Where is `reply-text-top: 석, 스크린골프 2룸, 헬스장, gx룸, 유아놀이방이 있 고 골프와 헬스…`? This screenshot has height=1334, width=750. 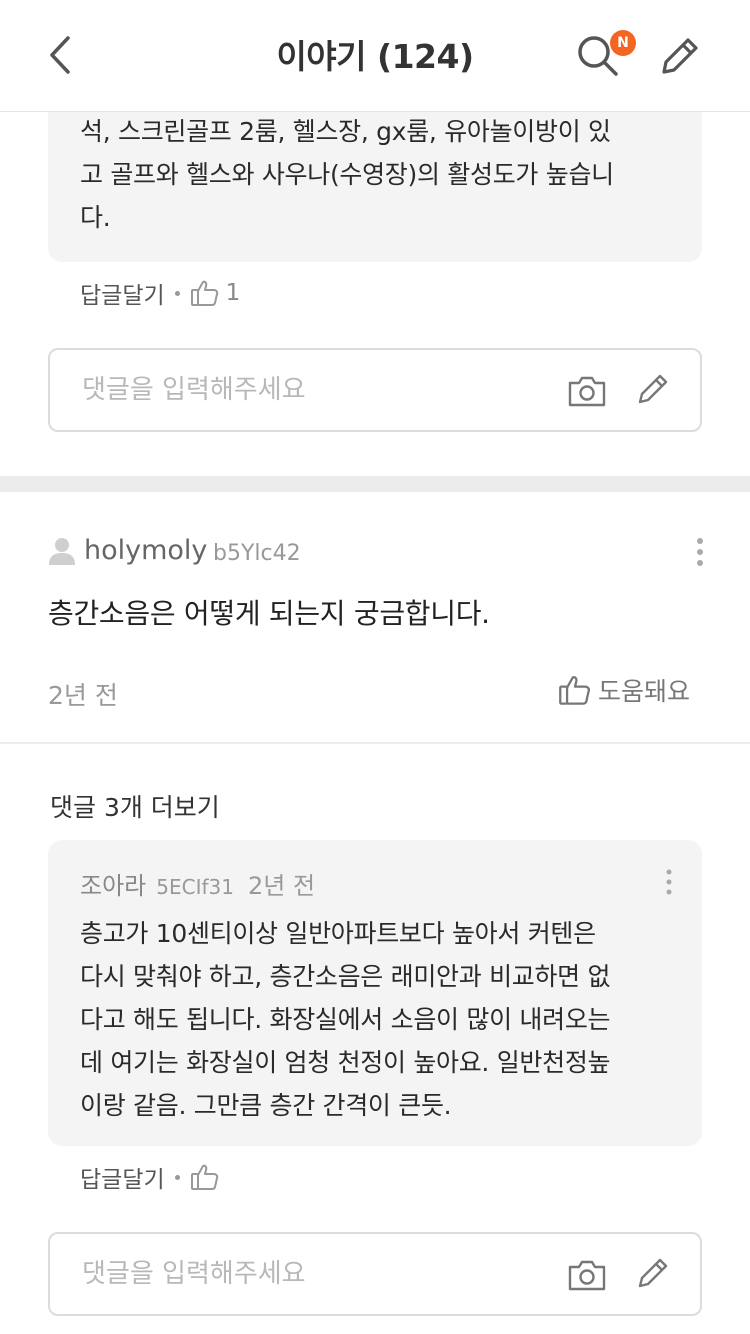
reply-text-top: 석, 스크린골프 2룸, 헬스장, gx룸, 유아놀이방이 있 고 골프와 헬스… is located at coordinates (347, 174).